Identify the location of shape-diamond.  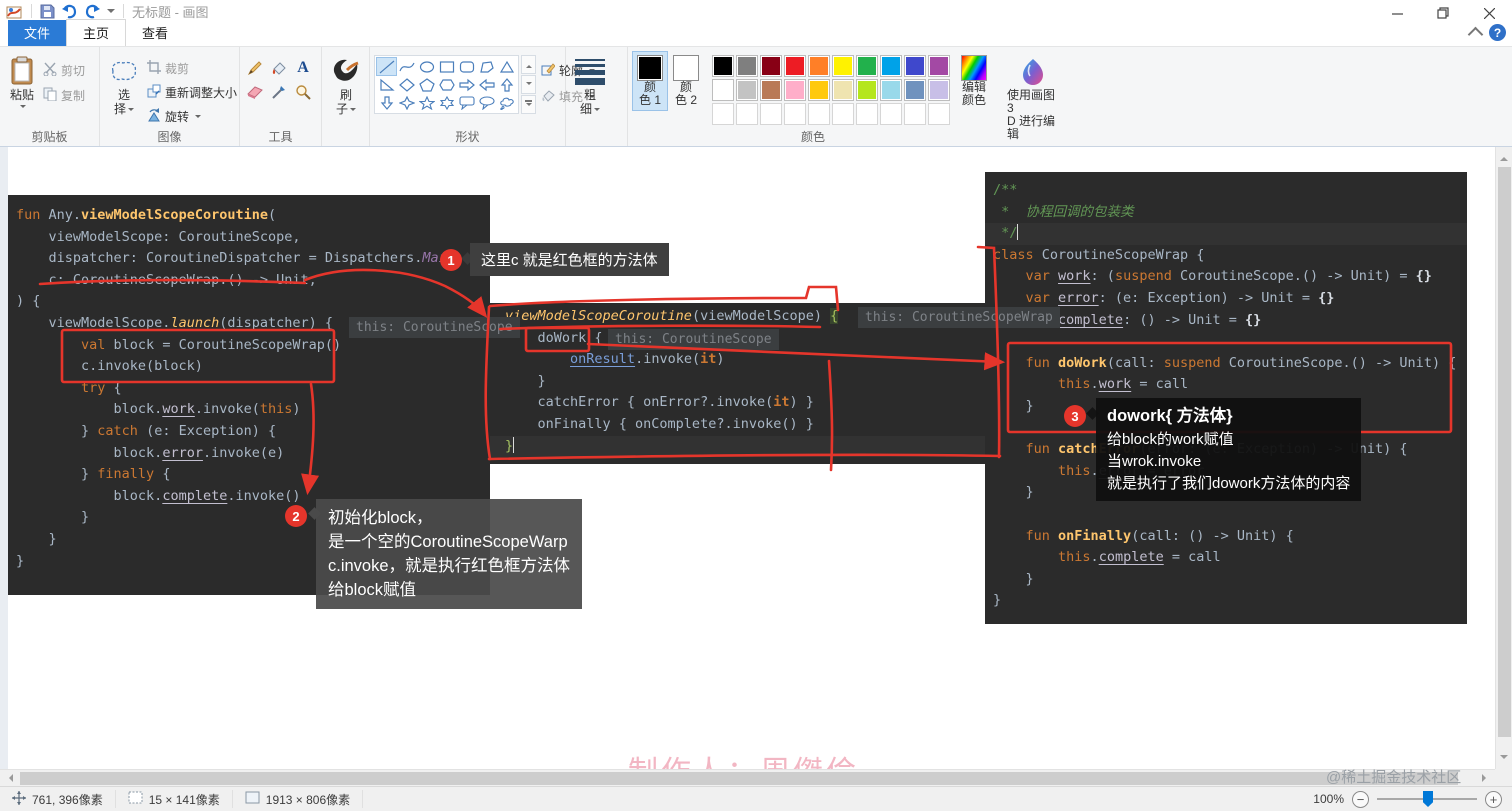
(406, 84).